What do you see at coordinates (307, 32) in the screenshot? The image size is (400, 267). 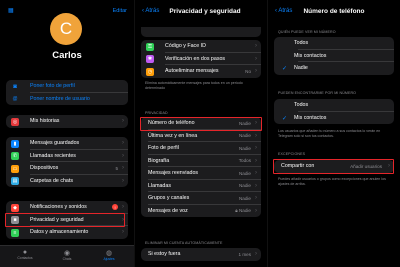 I see `section-who-sees-header: QUIÉN PUEDE VER MI NÚMERO` at bounding box center [307, 32].